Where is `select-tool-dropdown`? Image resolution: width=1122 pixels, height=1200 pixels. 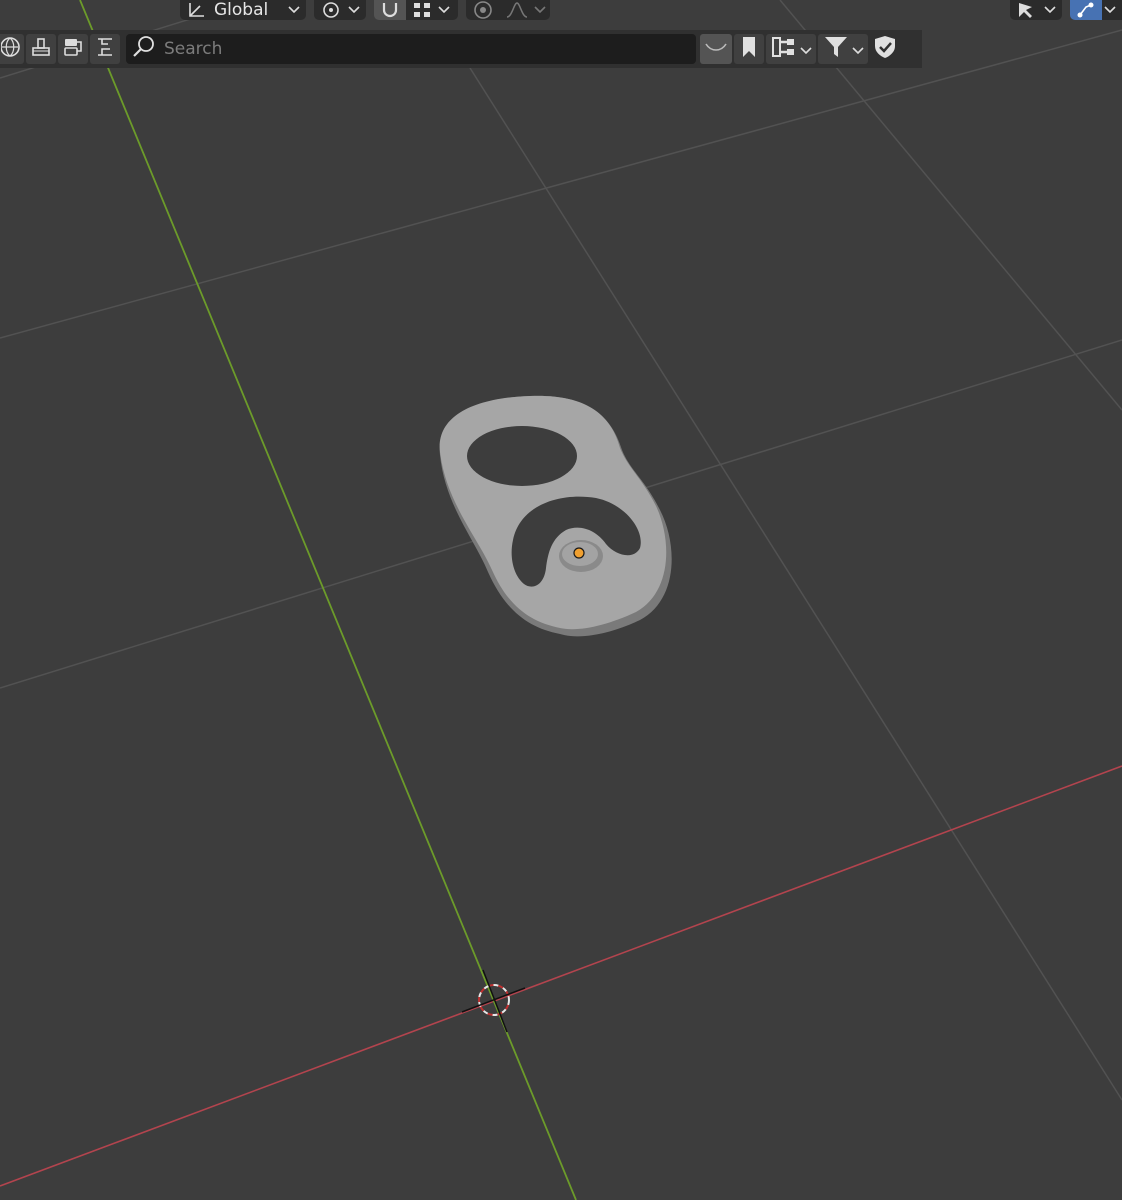
select-tool-dropdown is located at coordinates (1036, 10).